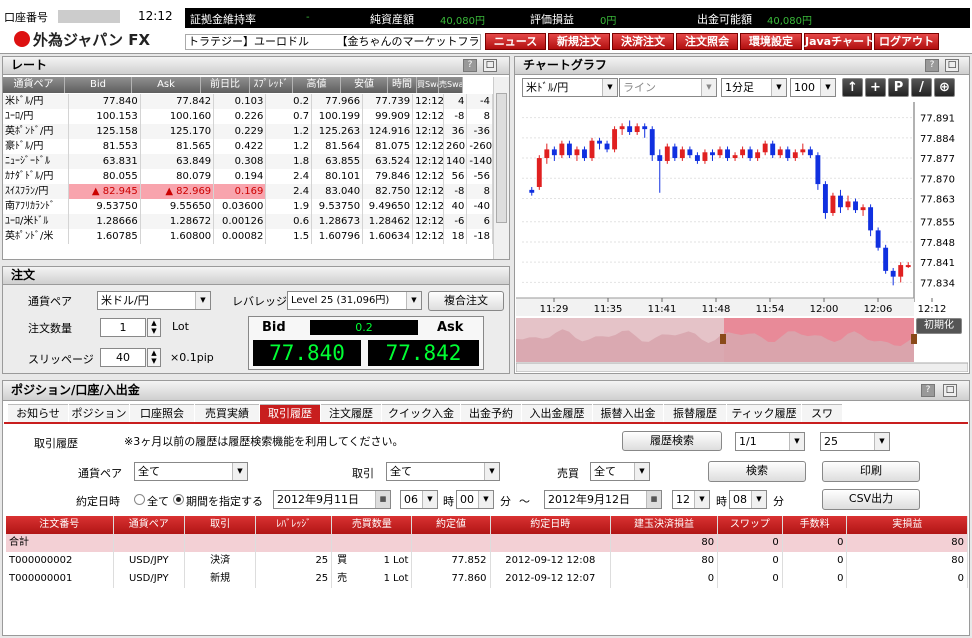 The height and width of the screenshot is (638, 972). What do you see at coordinates (813, 87) in the screenshot?
I see `chart-count-select: 100 ▼` at bounding box center [813, 87].